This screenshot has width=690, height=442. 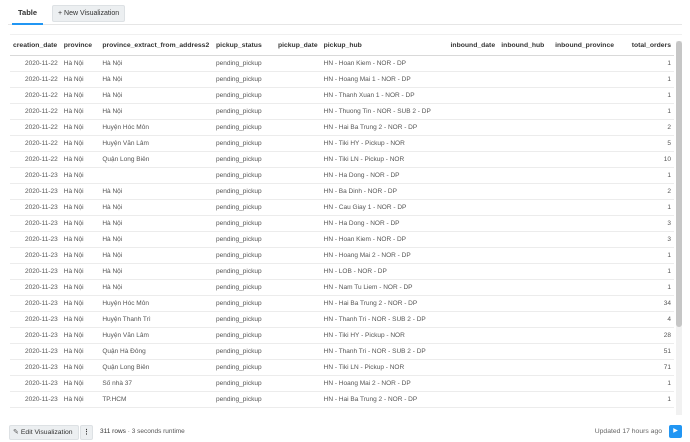 I want to click on cell-pickup-hub: HN - Tiki HY - Pickup - NOR, so click(x=384, y=143).